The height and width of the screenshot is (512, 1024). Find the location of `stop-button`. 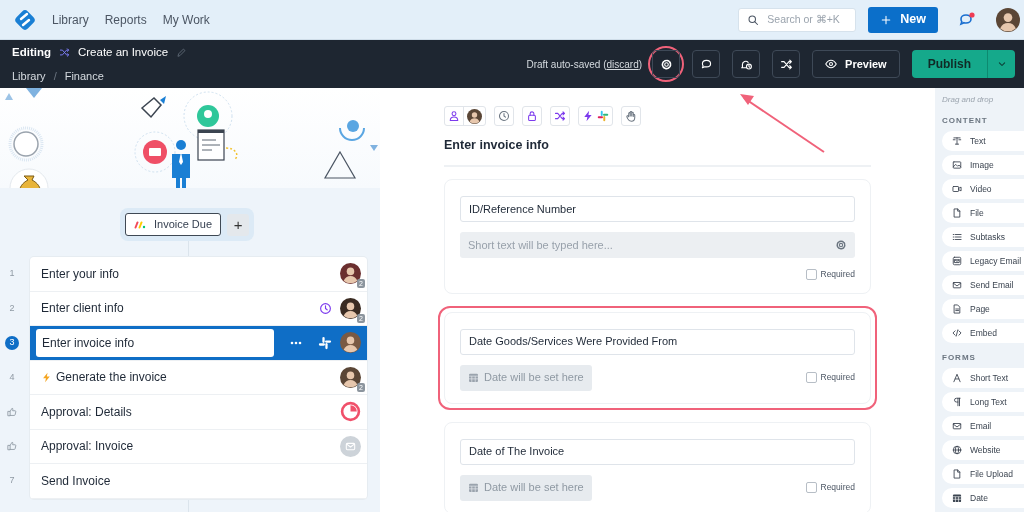

stop-button is located at coordinates (631, 116).